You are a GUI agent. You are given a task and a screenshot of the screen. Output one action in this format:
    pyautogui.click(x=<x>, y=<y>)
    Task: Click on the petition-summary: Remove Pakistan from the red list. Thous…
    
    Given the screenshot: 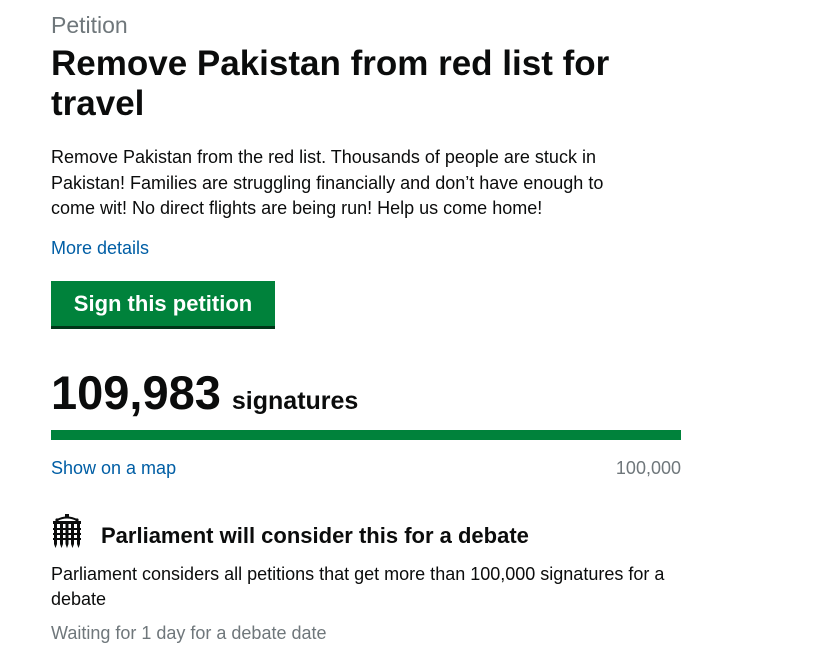 What is the action you would take?
    pyautogui.click(x=327, y=182)
    